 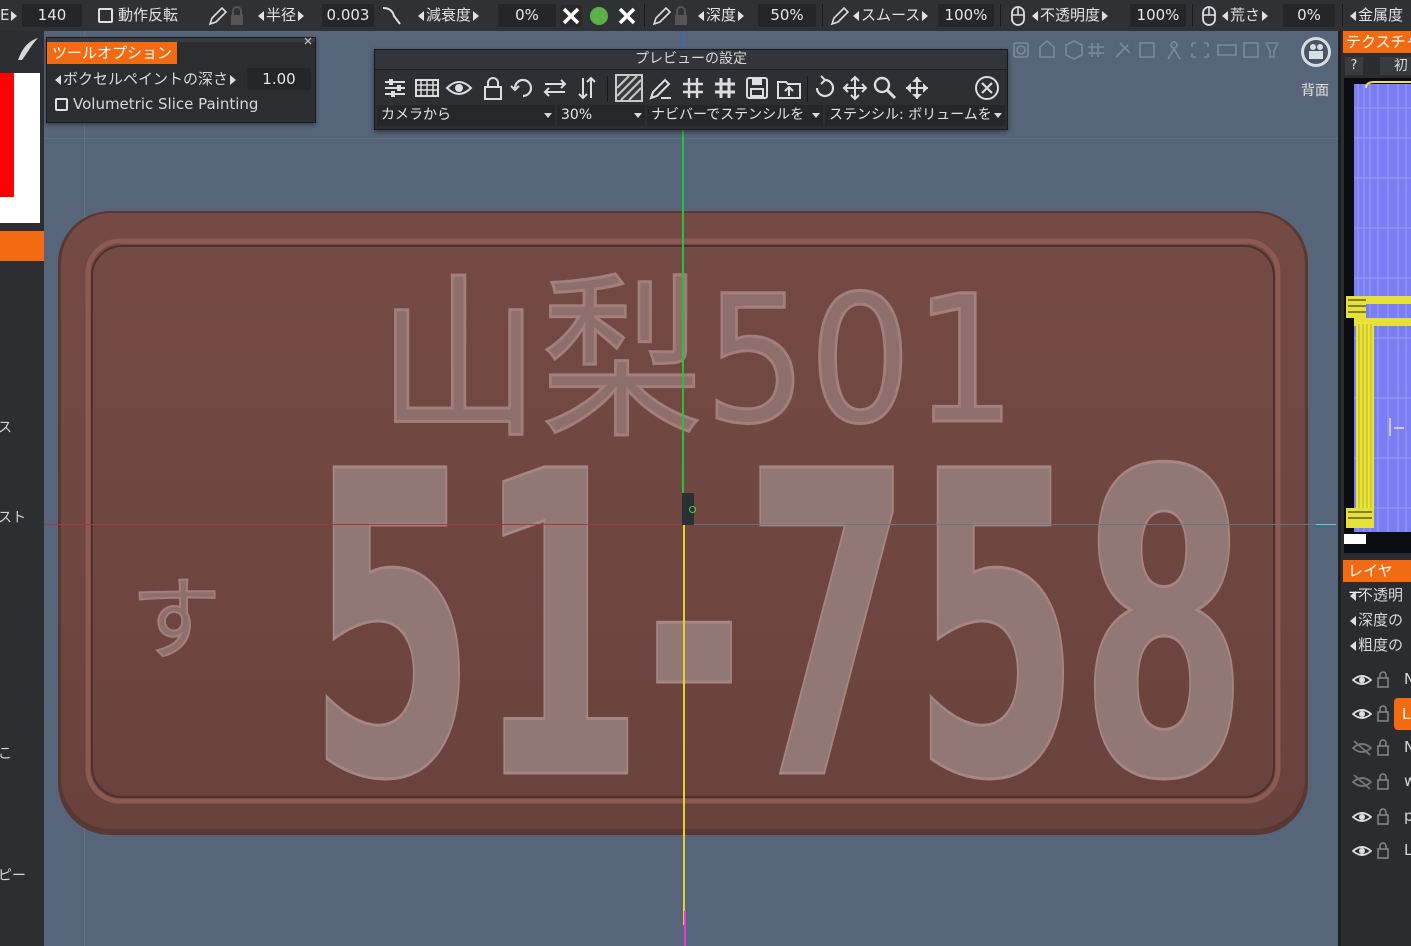 I want to click on metal-control: 金属度, so click(x=1376, y=15).